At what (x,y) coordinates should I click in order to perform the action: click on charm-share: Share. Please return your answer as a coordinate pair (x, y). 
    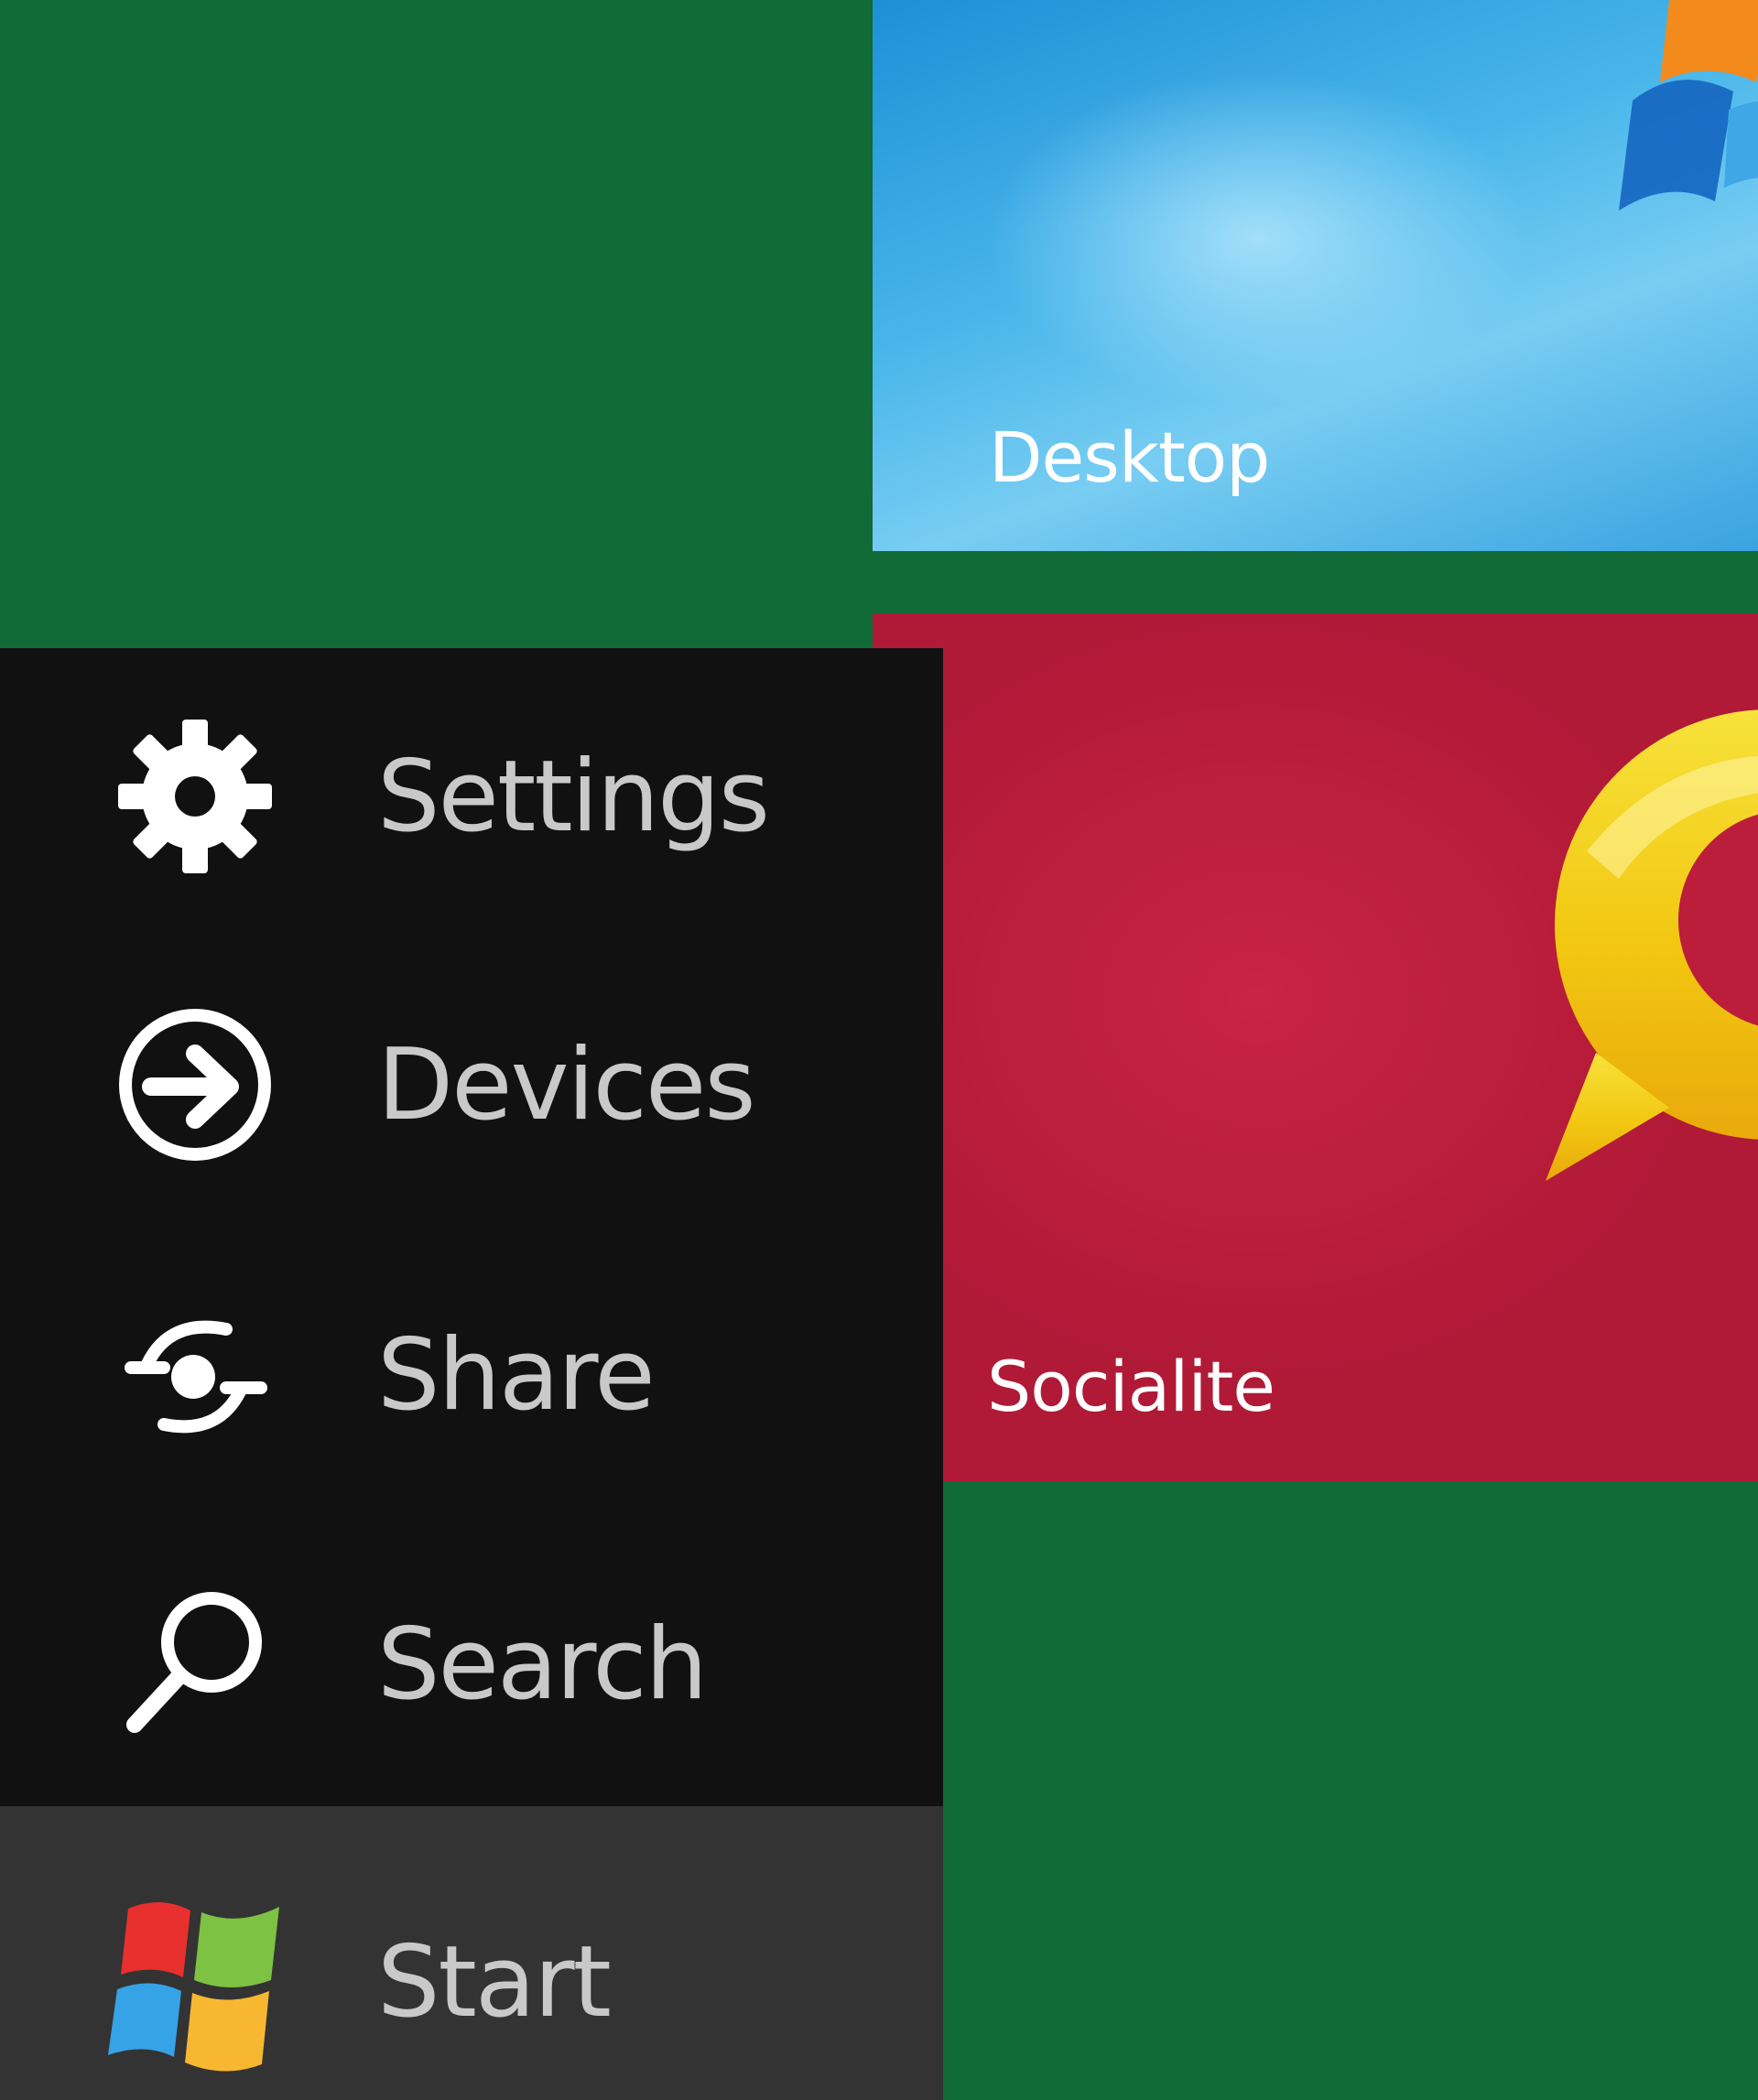
    Looking at the image, I should click on (472, 1364).